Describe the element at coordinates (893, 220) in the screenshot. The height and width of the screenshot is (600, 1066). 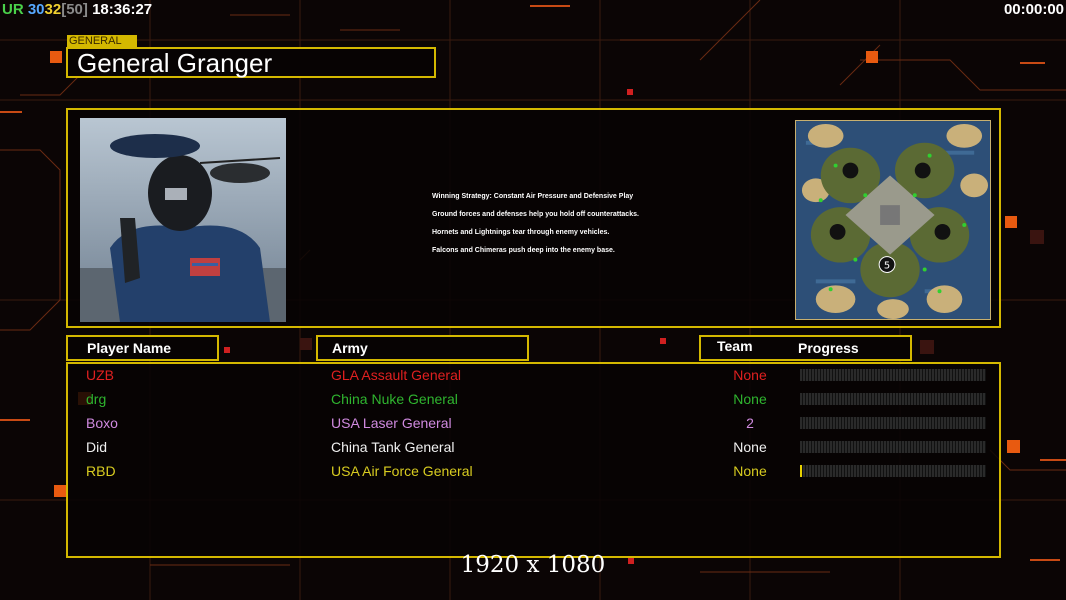
I see `island-map-preview-icon: 5` at that location.